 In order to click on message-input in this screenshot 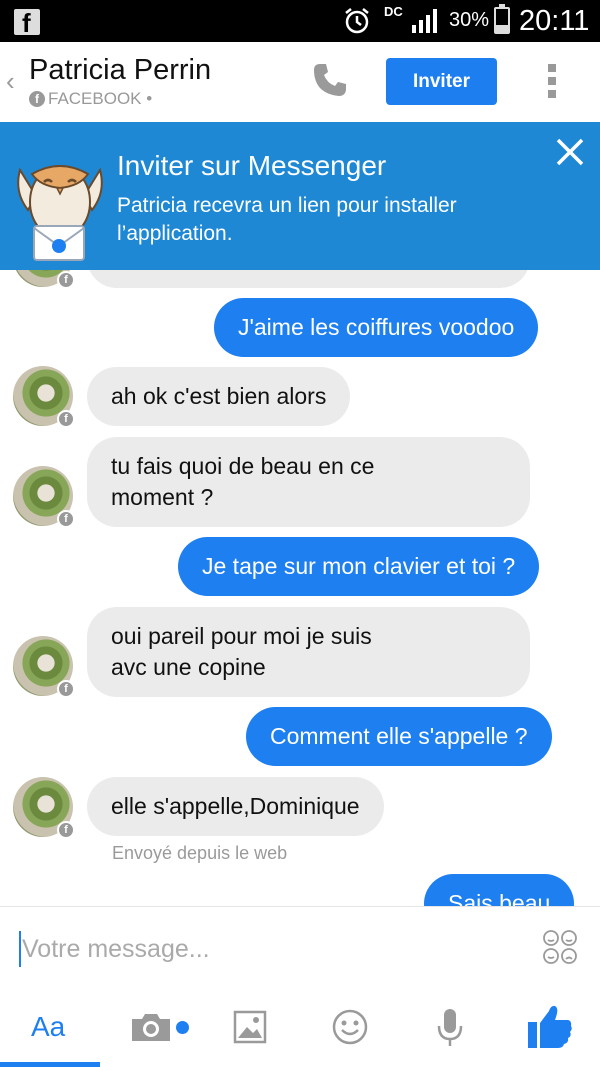, I will do `click(272, 949)`.